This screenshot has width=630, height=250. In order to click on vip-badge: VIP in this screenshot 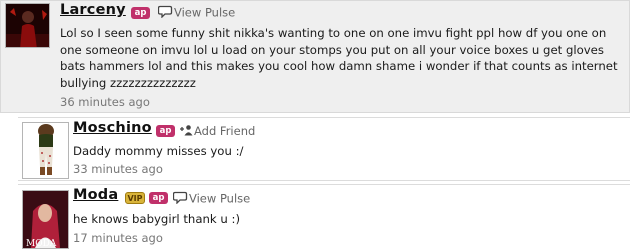, I will do `click(135, 198)`.